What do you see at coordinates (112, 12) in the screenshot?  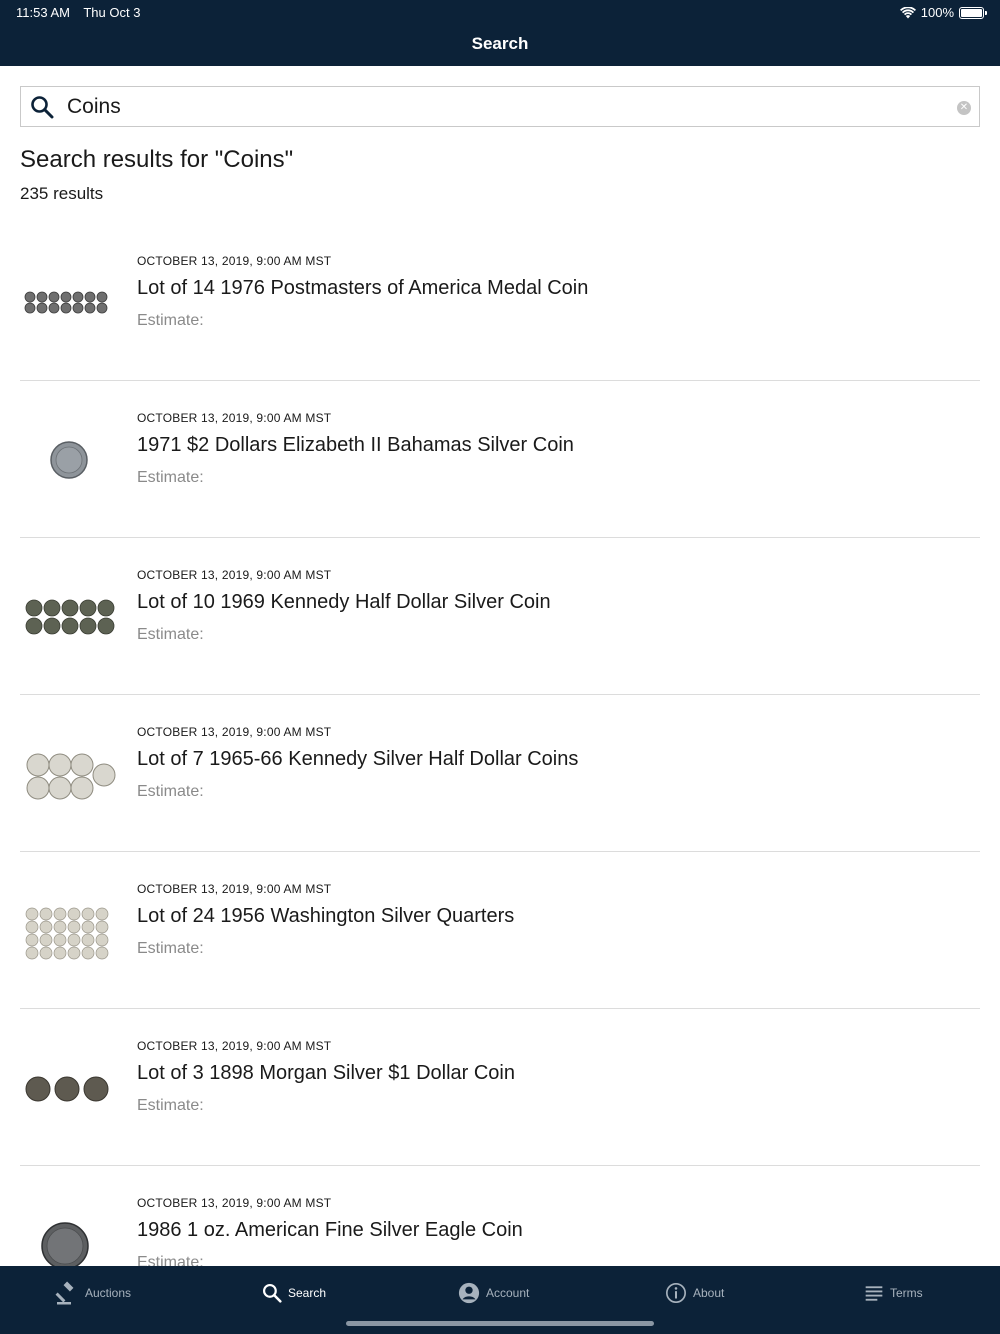 I see `status-date: Thu Oct 3` at bounding box center [112, 12].